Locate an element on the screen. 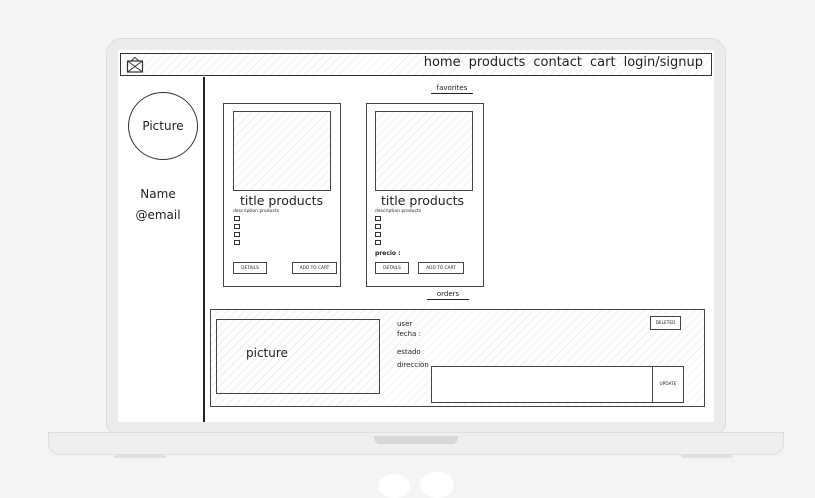  order-status-label: estado is located at coordinates (409, 352).